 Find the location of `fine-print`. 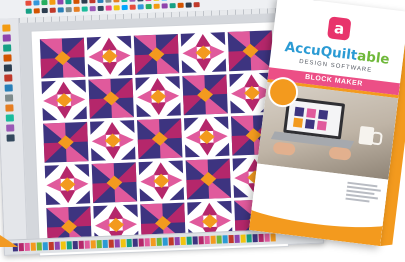

fine-print is located at coordinates (364, 193).